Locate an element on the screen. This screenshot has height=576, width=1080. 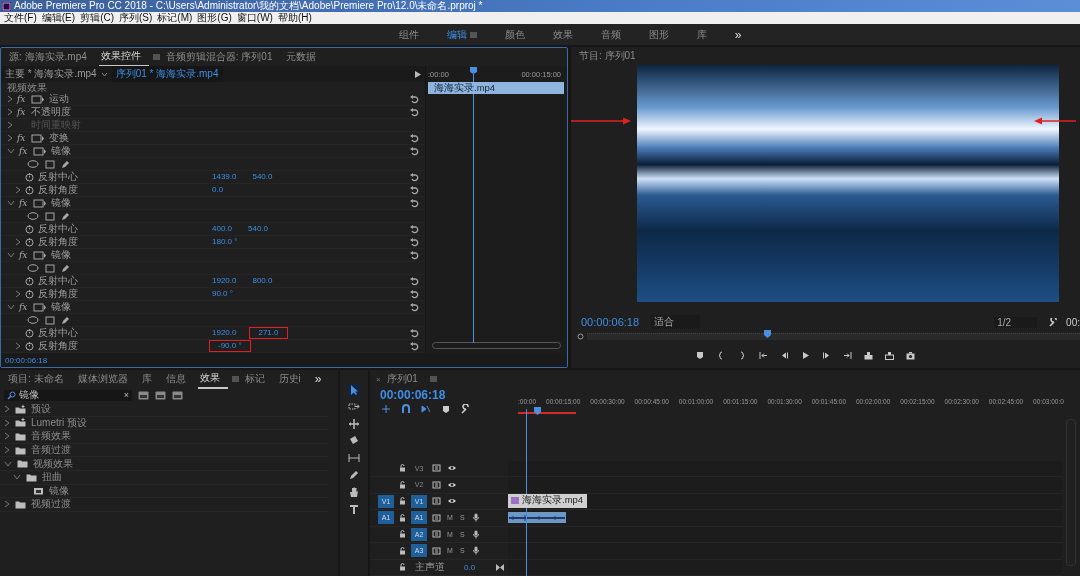
tree-item: 视频过渡 is located at coordinates (51, 504).